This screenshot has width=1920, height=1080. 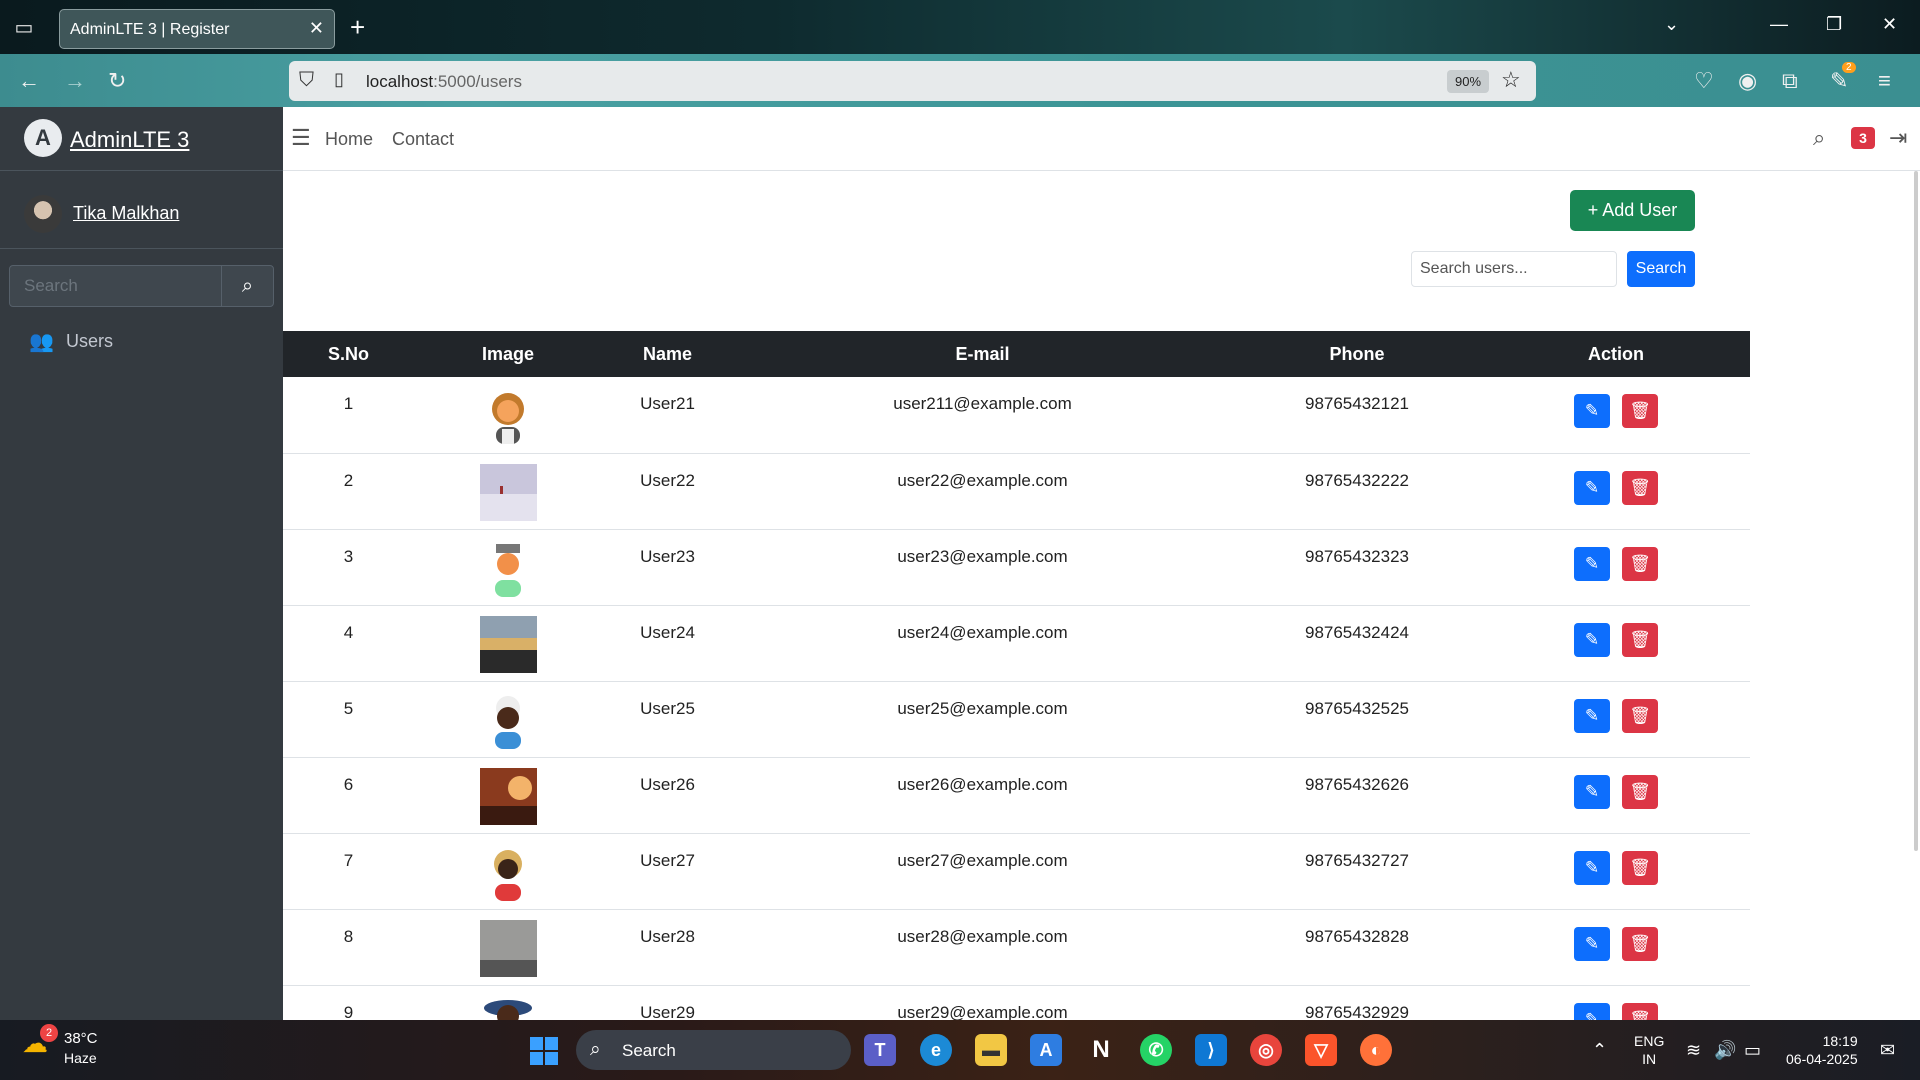 What do you see at coordinates (339, 79) in the screenshot?
I see `page-icon: ▯` at bounding box center [339, 79].